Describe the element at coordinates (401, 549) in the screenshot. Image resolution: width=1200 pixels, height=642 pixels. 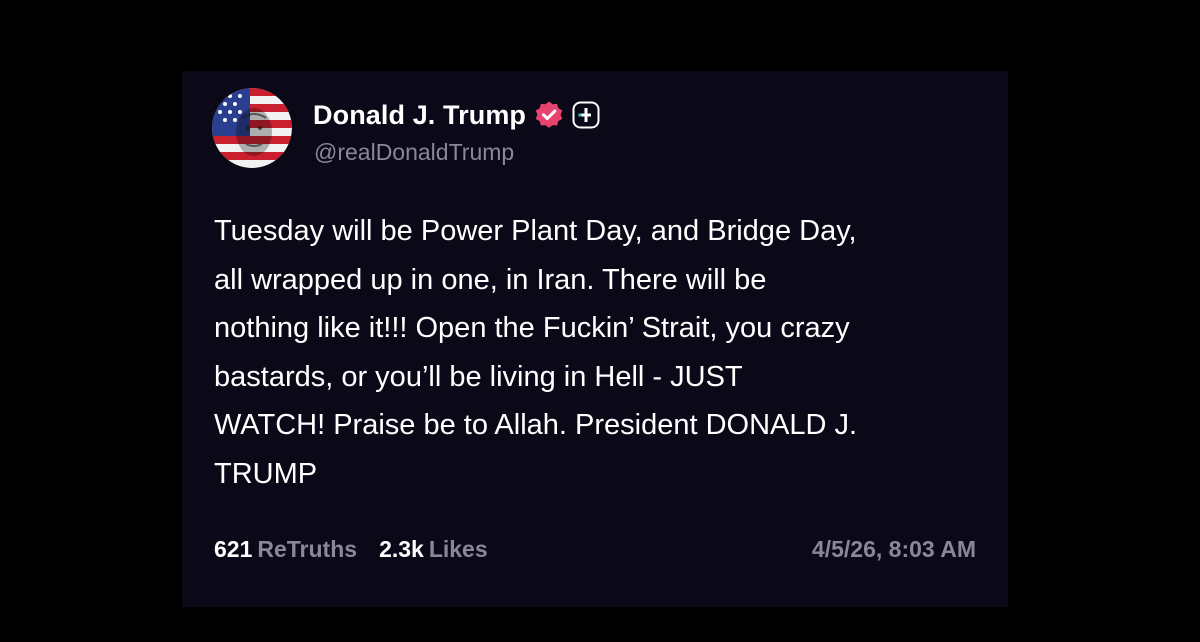
I see `likes-count: 2.3k` at that location.